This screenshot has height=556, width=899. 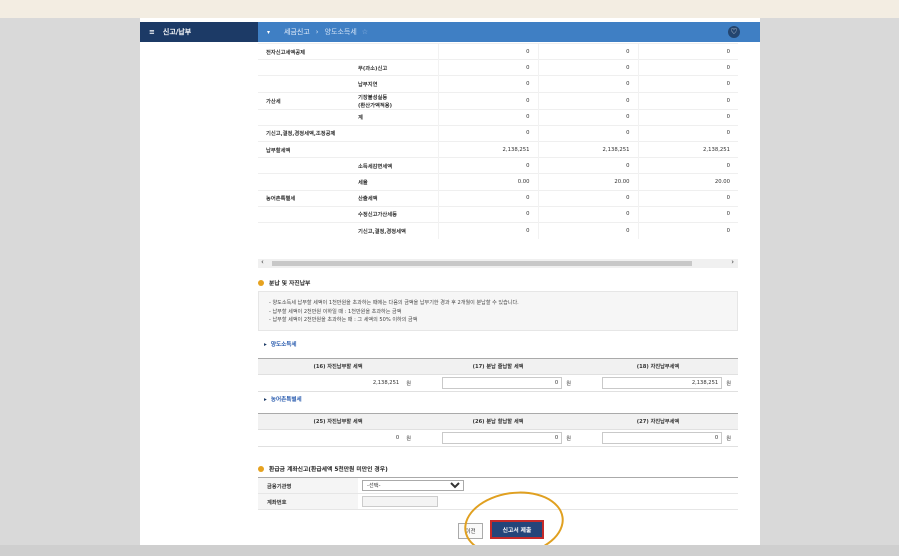 I want to click on tax-table-row: 세율 0.00 20.00 20.00, so click(x=498, y=181).